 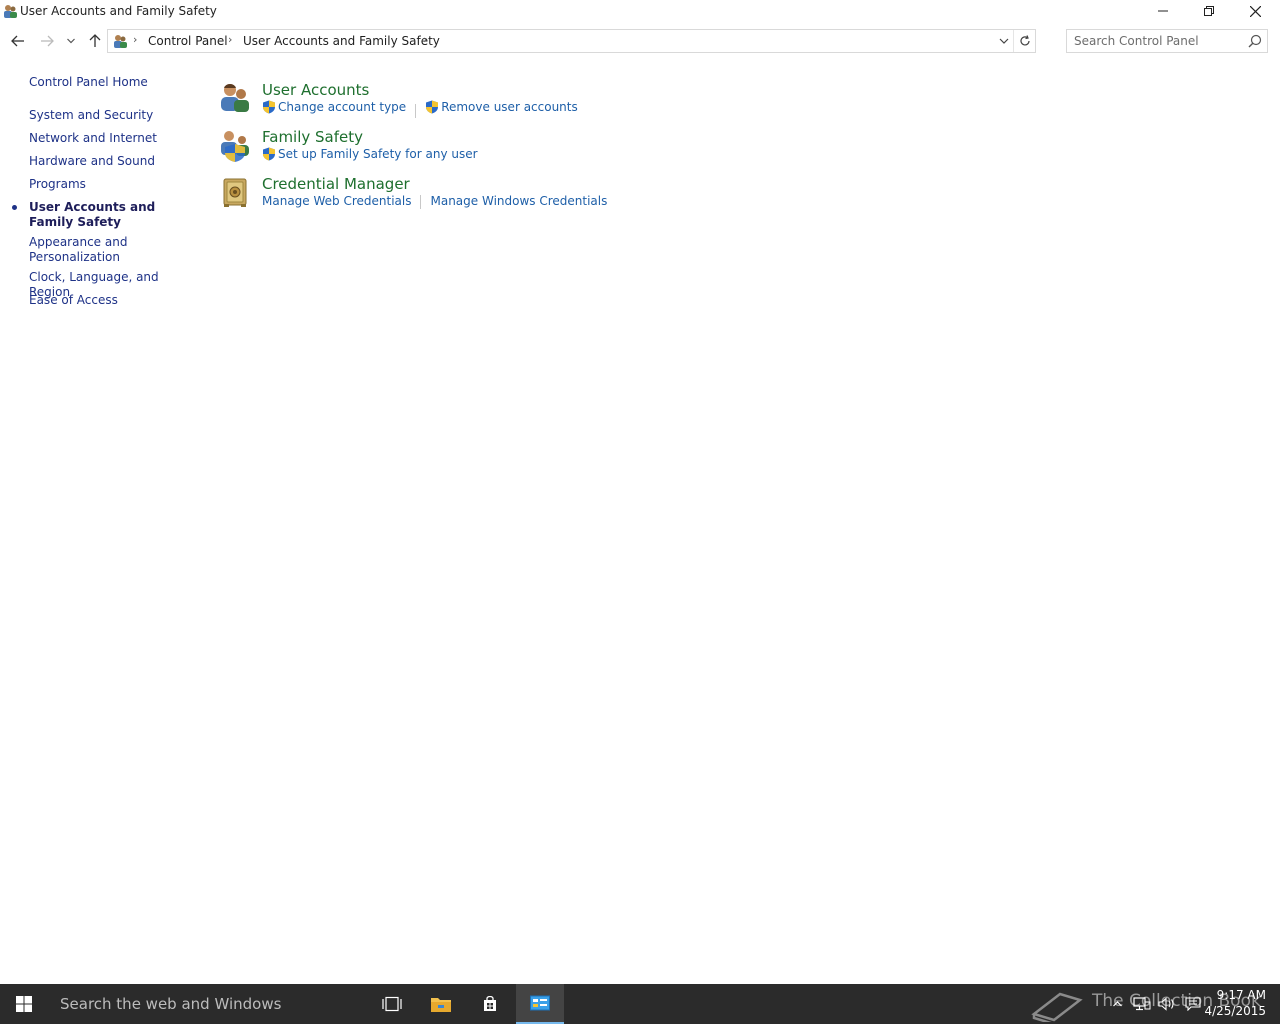 What do you see at coordinates (378, 154) in the screenshot?
I see `set-up-family-safety-label: Set up Family Safety for any user` at bounding box center [378, 154].